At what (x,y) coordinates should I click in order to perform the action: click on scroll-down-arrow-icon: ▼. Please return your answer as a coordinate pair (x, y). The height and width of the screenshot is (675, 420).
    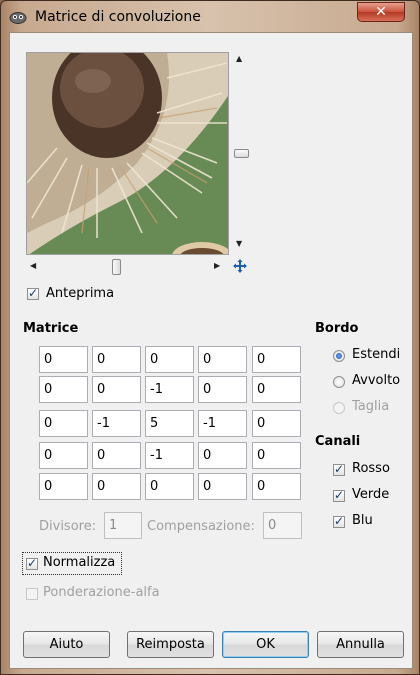
    Looking at the image, I should click on (239, 243).